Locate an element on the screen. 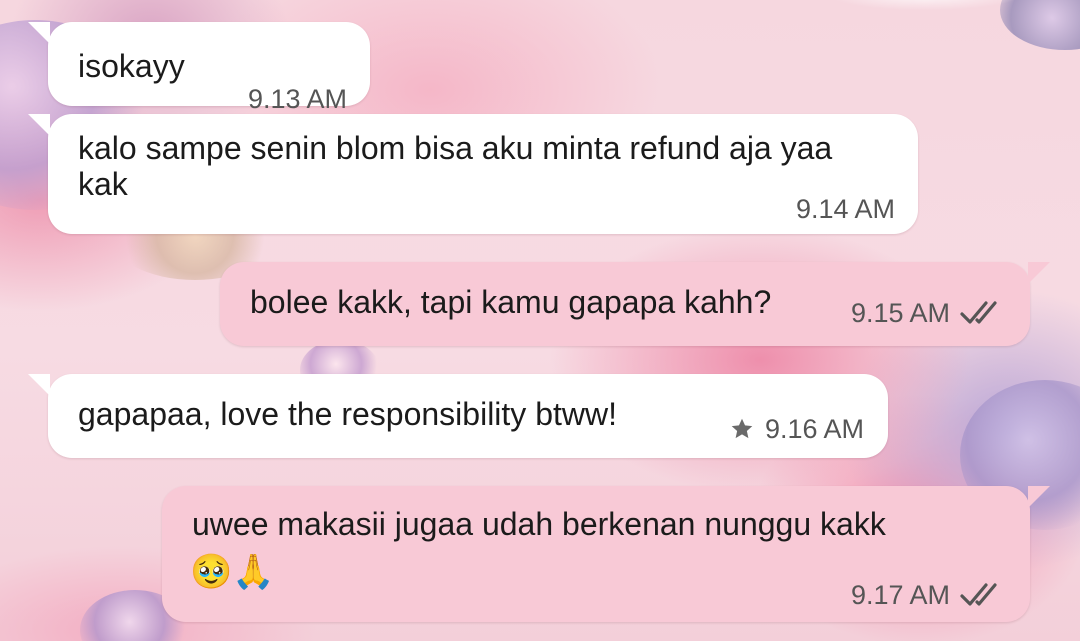  message-meta: 9.16 AM is located at coordinates (796, 429).